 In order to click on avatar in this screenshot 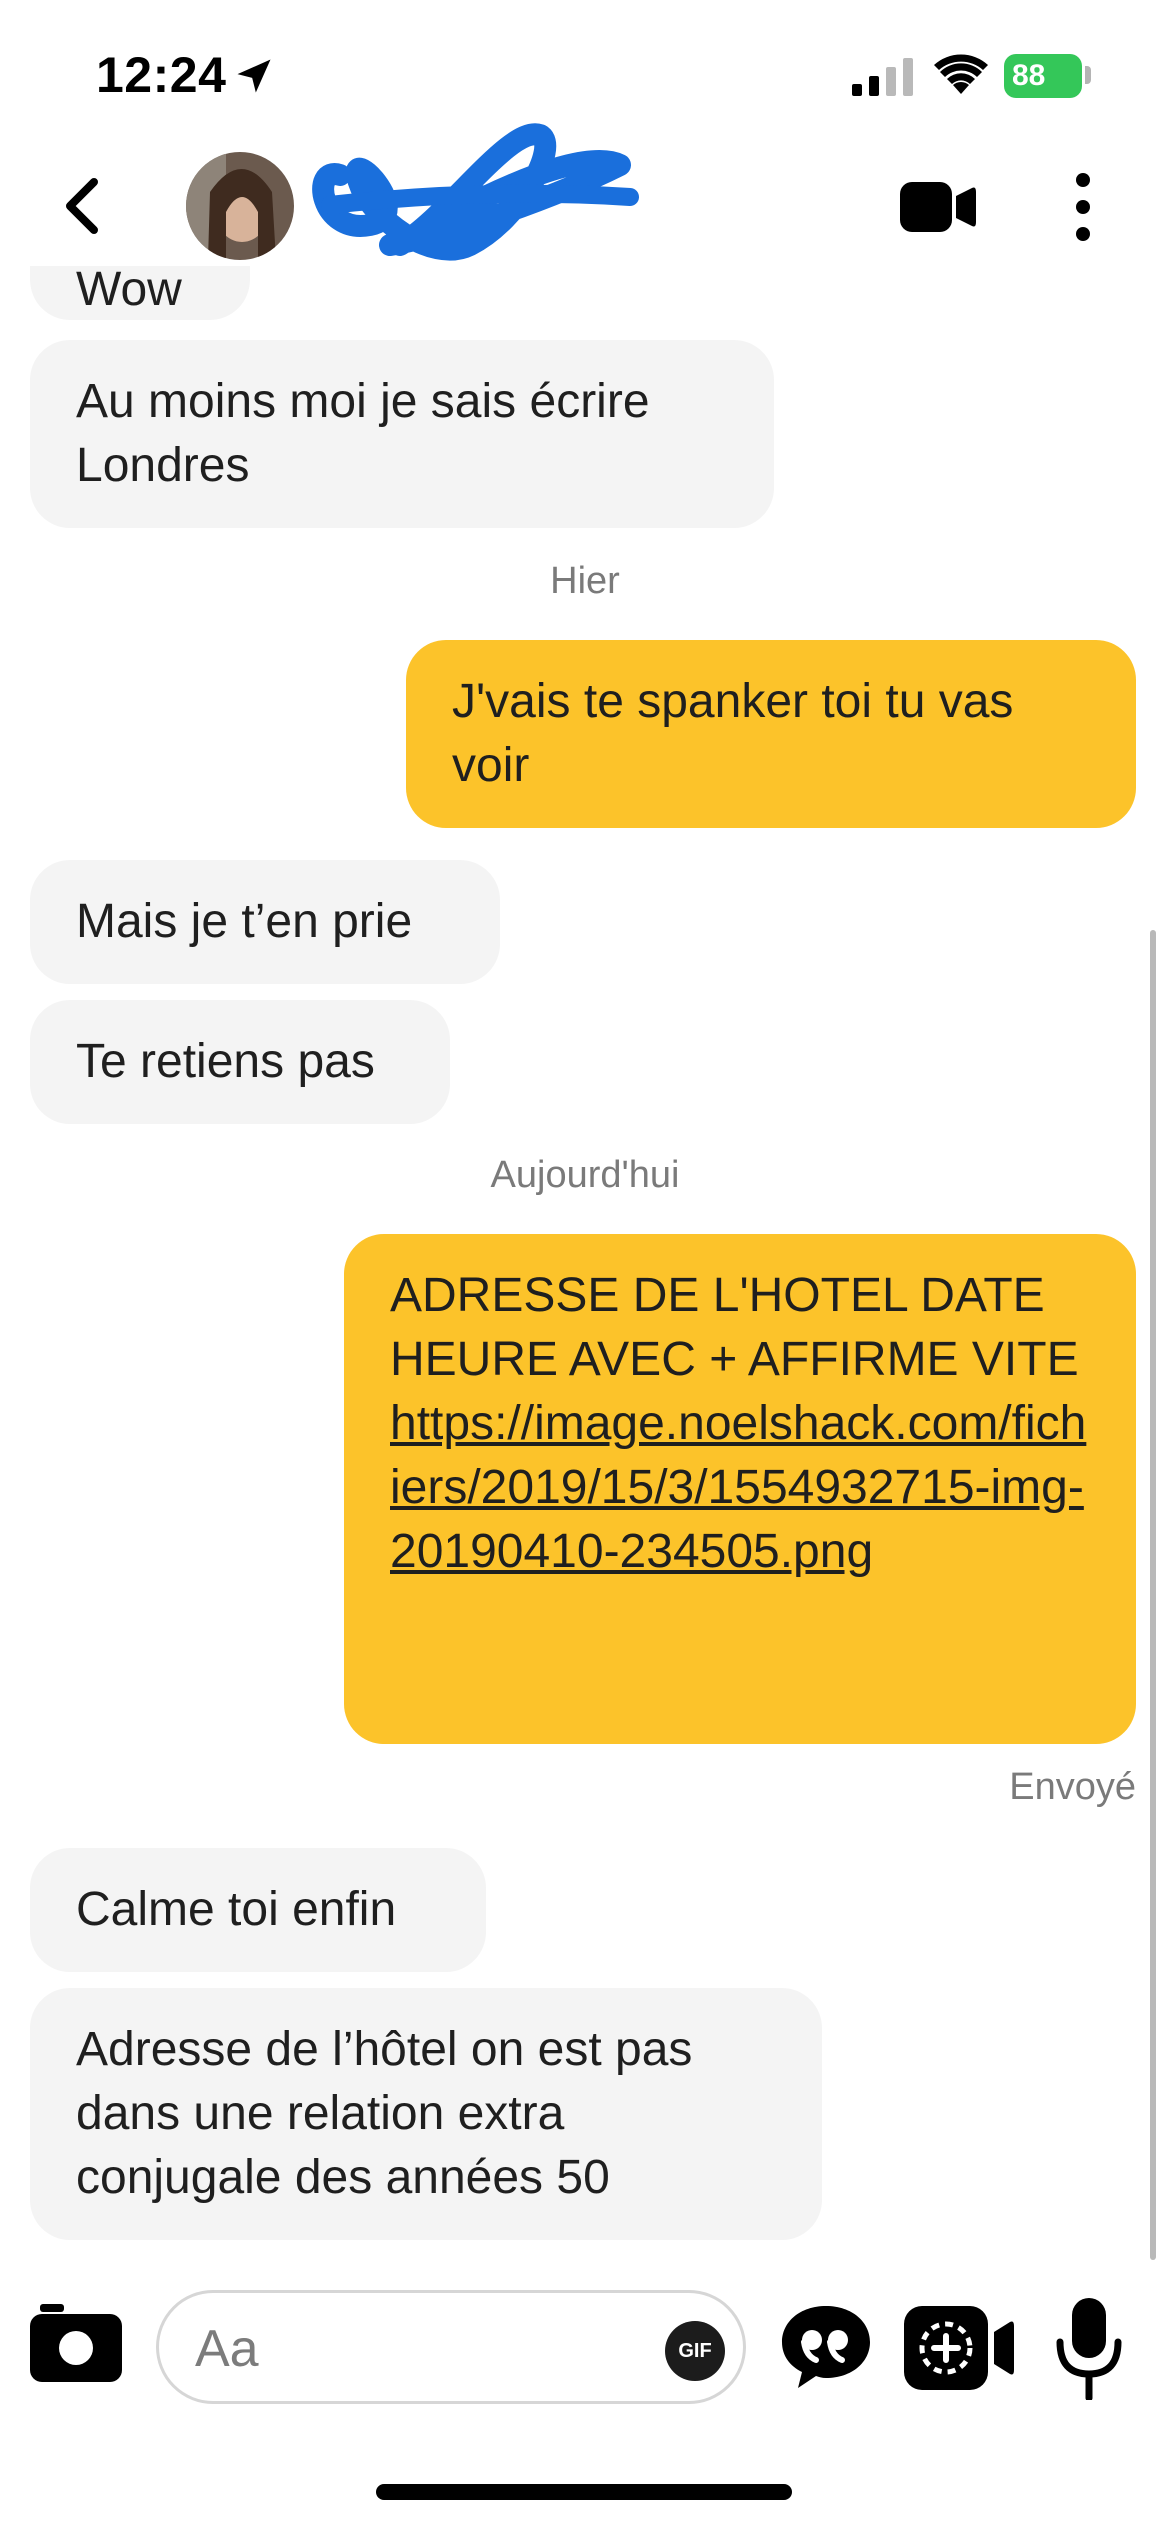, I will do `click(240, 206)`.